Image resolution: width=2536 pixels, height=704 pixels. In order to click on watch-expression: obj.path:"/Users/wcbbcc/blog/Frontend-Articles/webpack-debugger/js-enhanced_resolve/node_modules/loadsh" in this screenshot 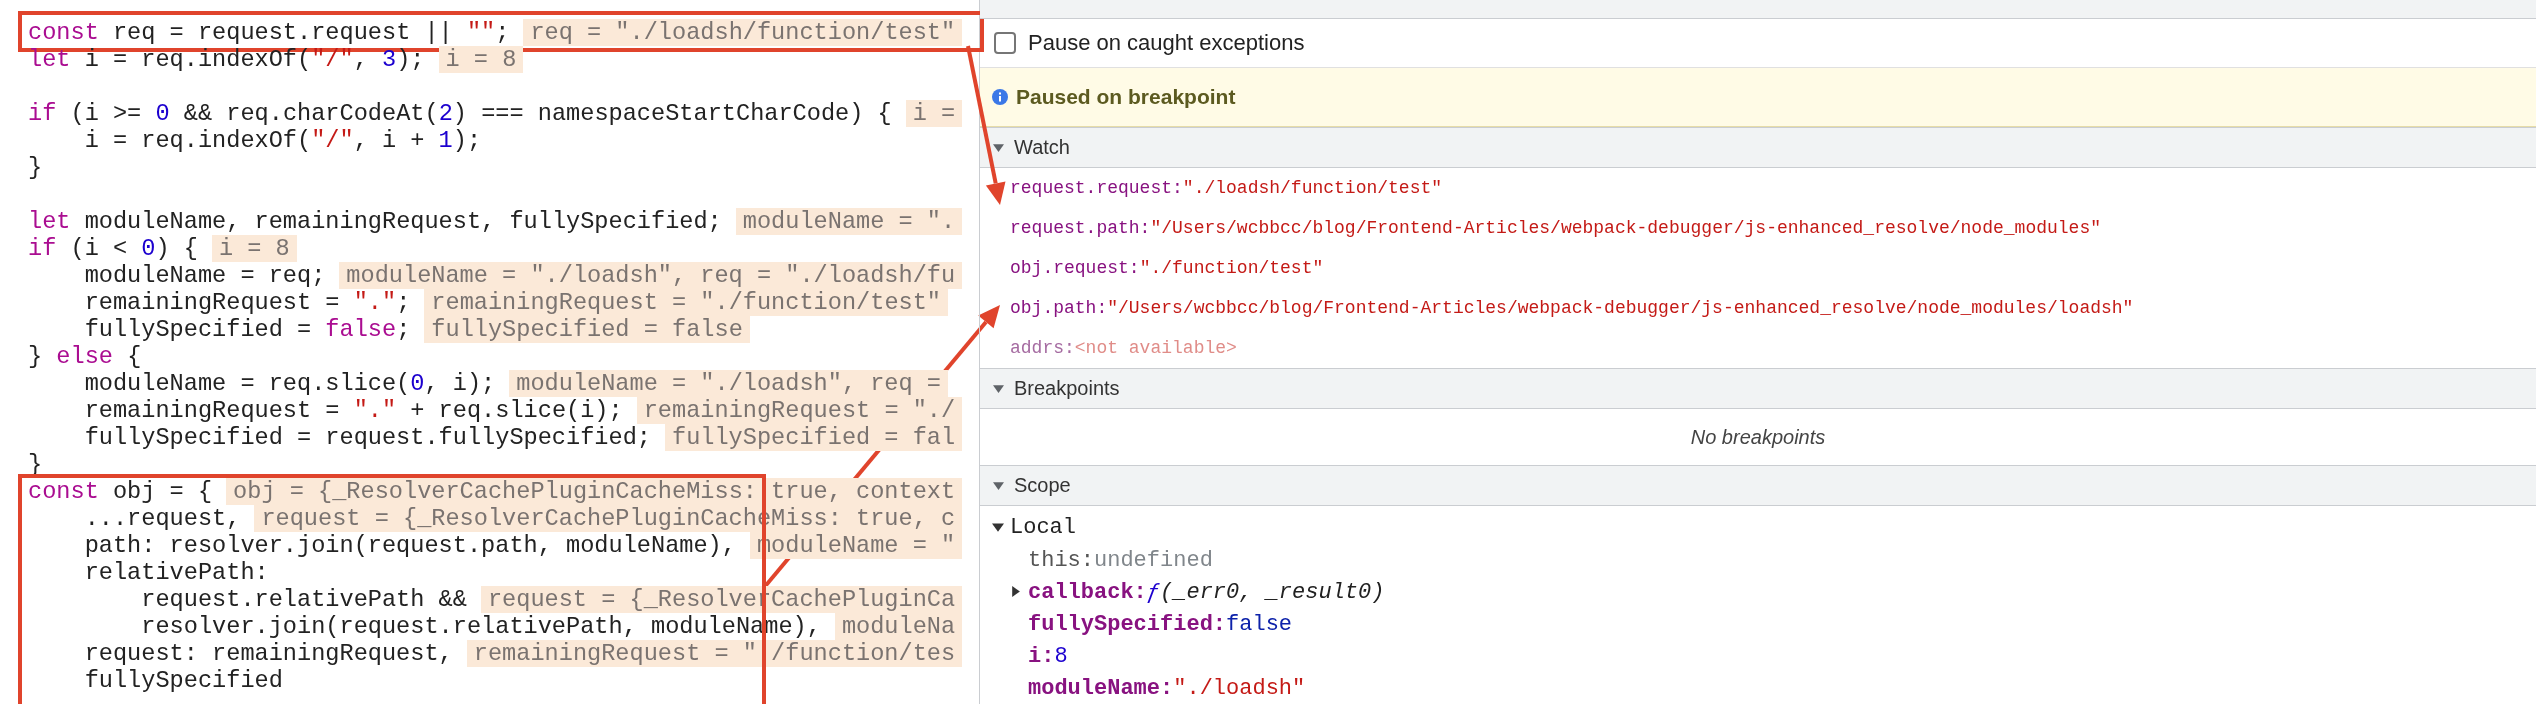, I will do `click(1758, 308)`.